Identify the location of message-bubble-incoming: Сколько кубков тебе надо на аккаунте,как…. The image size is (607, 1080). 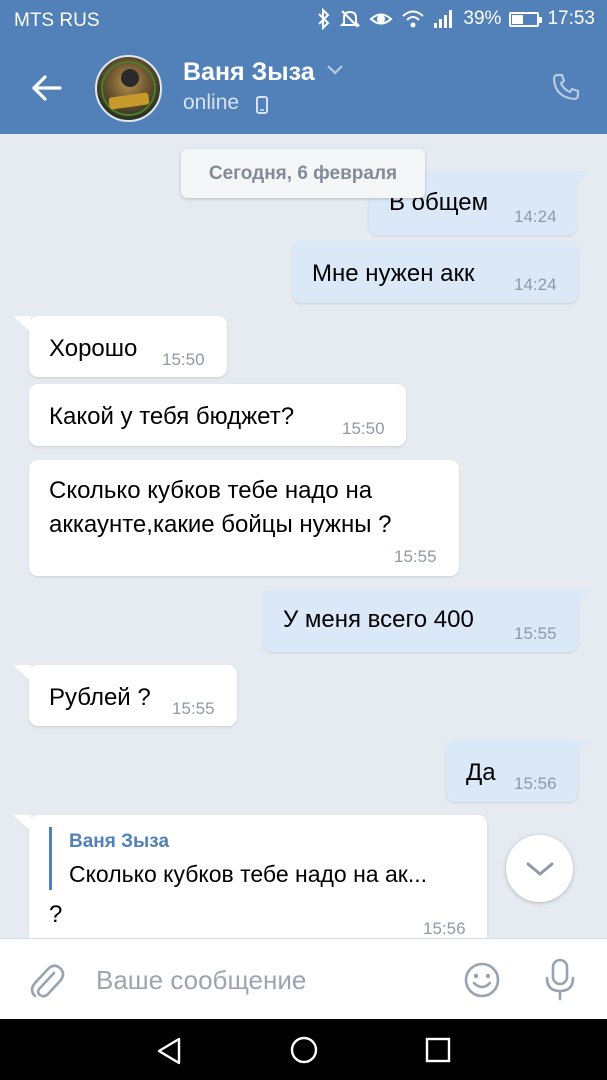
(244, 518).